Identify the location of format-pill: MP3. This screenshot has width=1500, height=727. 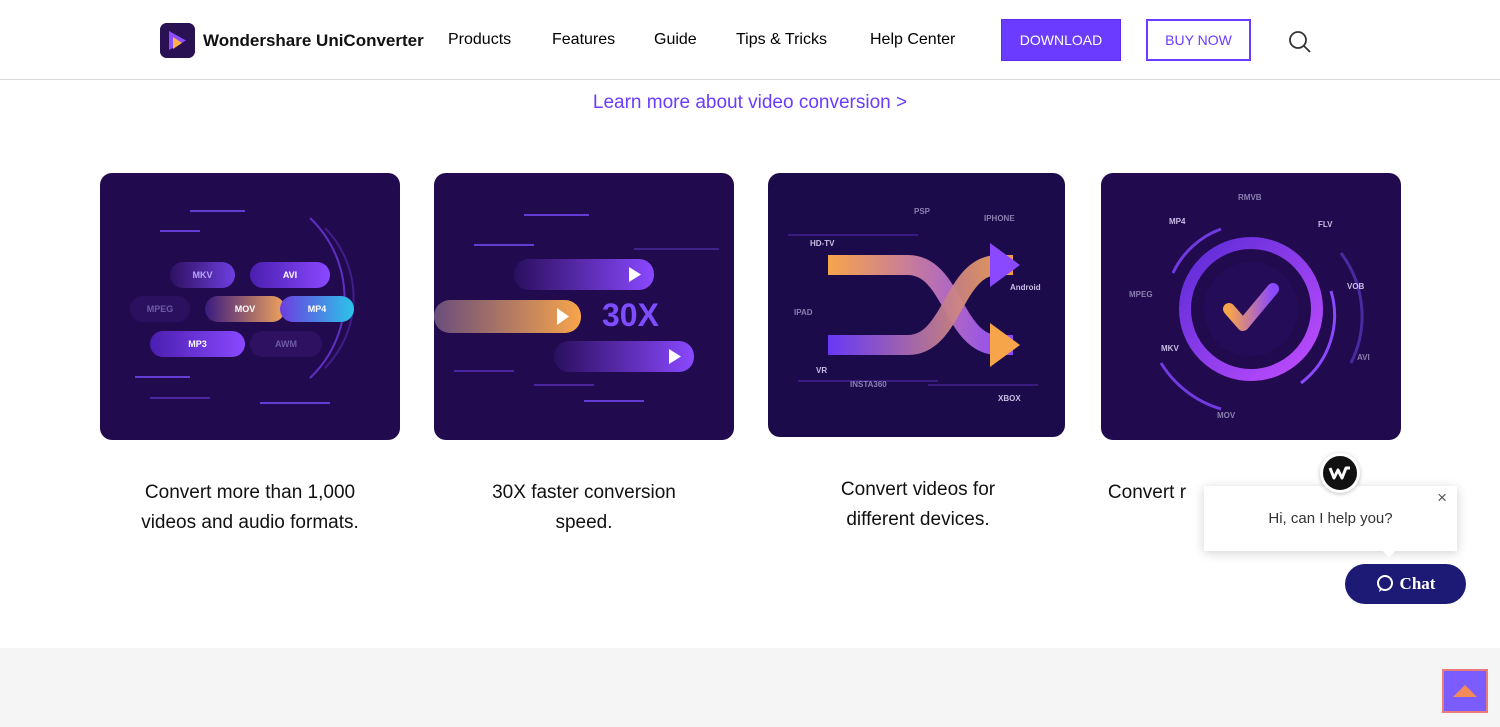
(197, 344).